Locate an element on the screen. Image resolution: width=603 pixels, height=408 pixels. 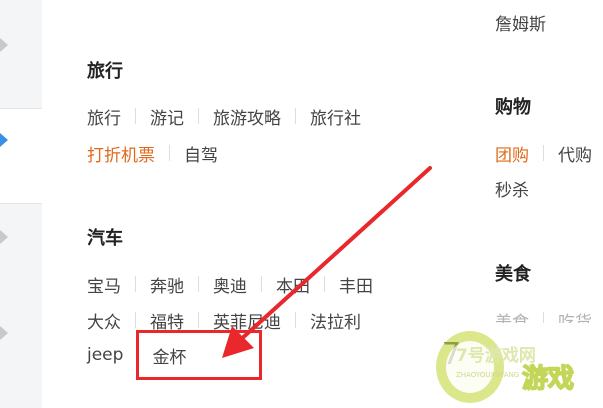
arrow-shaft is located at coordinates (334, 255).